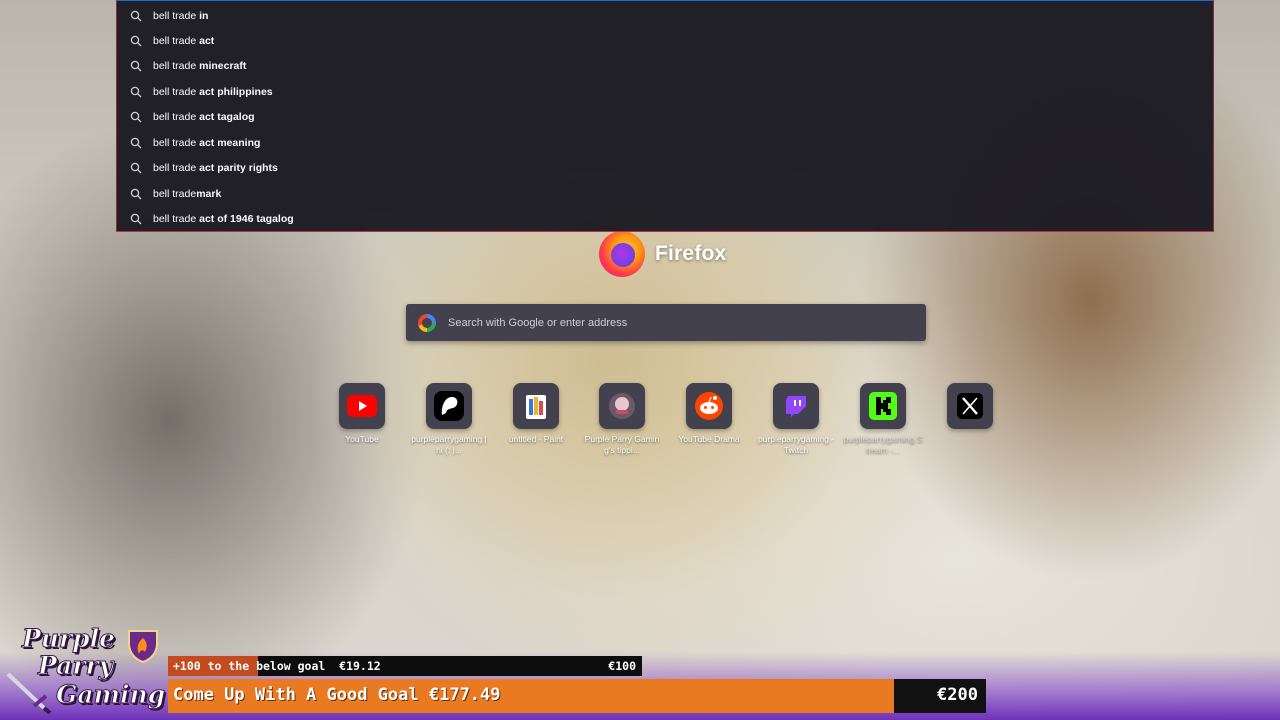  What do you see at coordinates (223, 218) in the screenshot?
I see `suggestion-text: bell trade act of 1946 tagalog` at bounding box center [223, 218].